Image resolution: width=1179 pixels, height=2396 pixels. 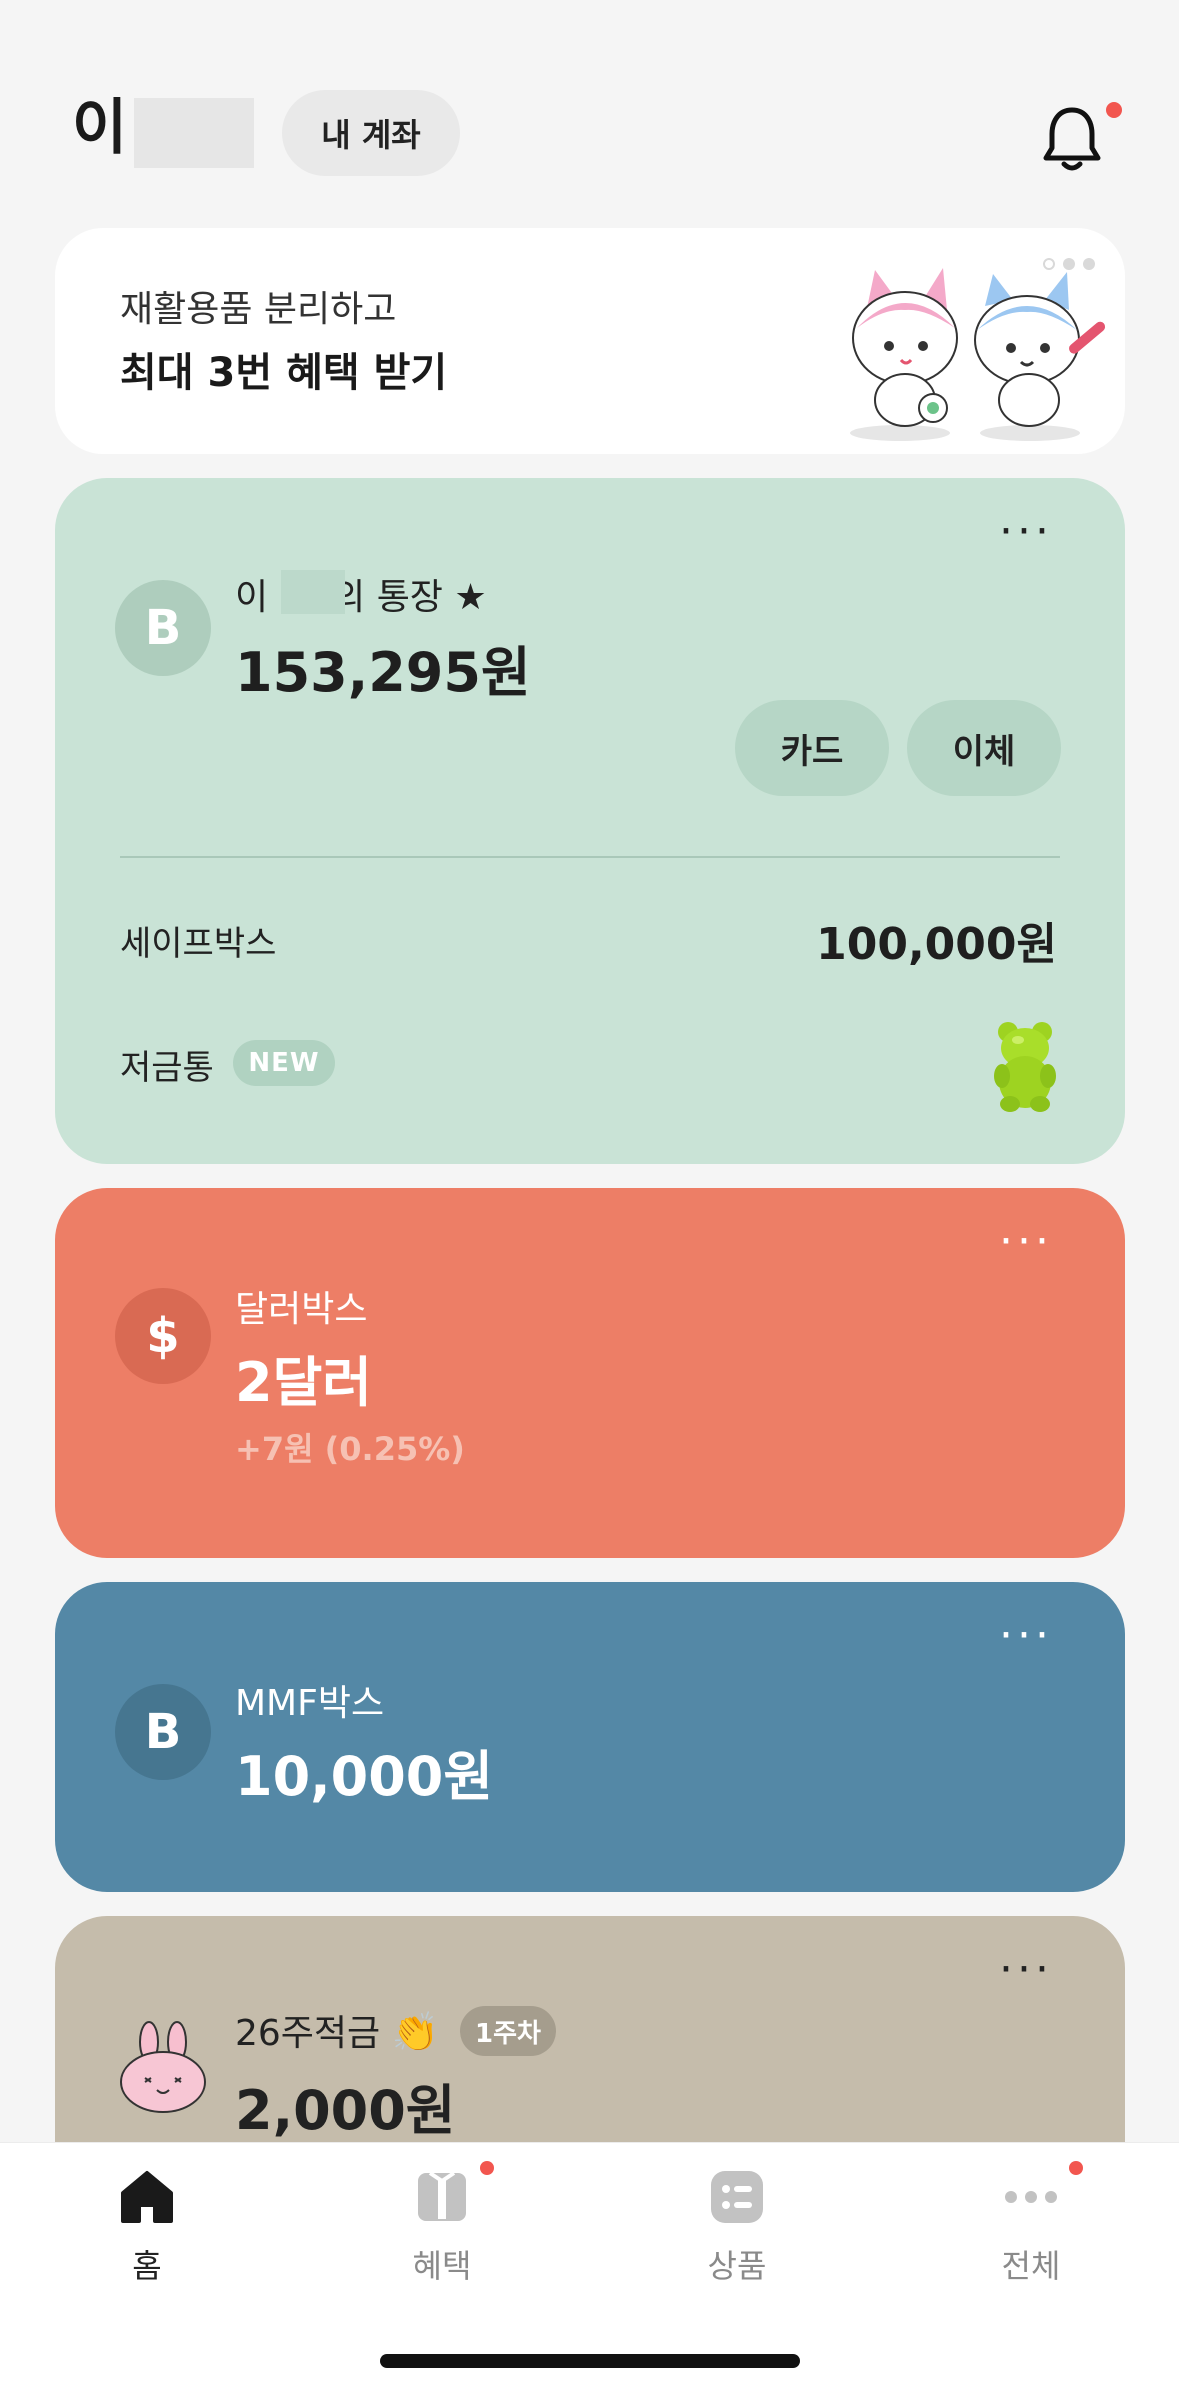 I want to click on home-icon, so click(x=147, y=2197).